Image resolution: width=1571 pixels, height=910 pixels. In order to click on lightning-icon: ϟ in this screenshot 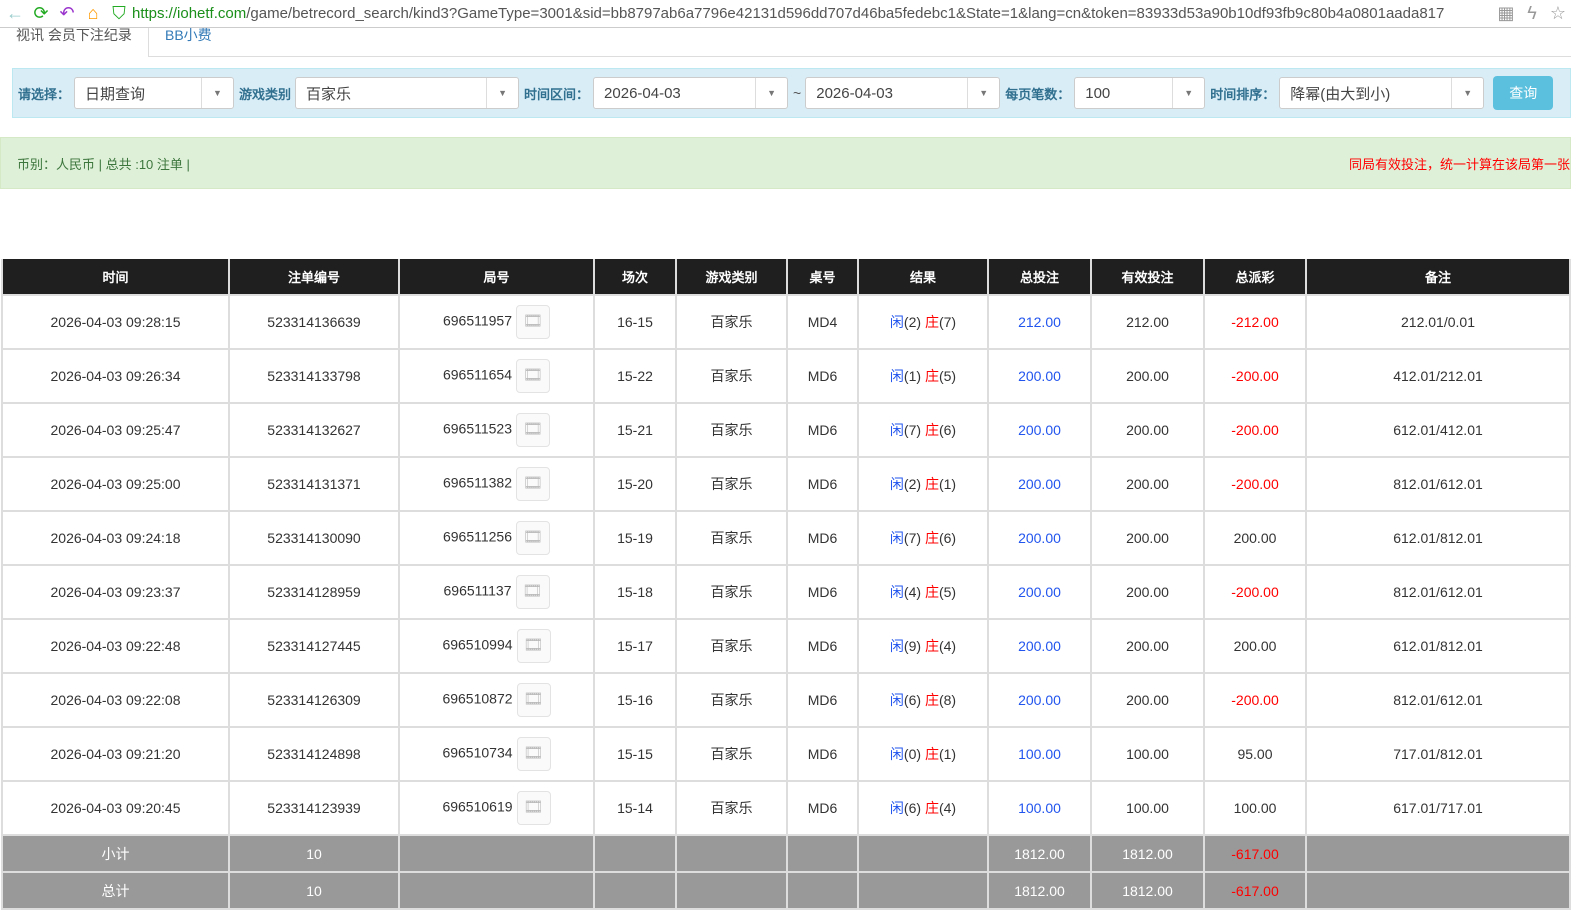, I will do `click(1532, 13)`.